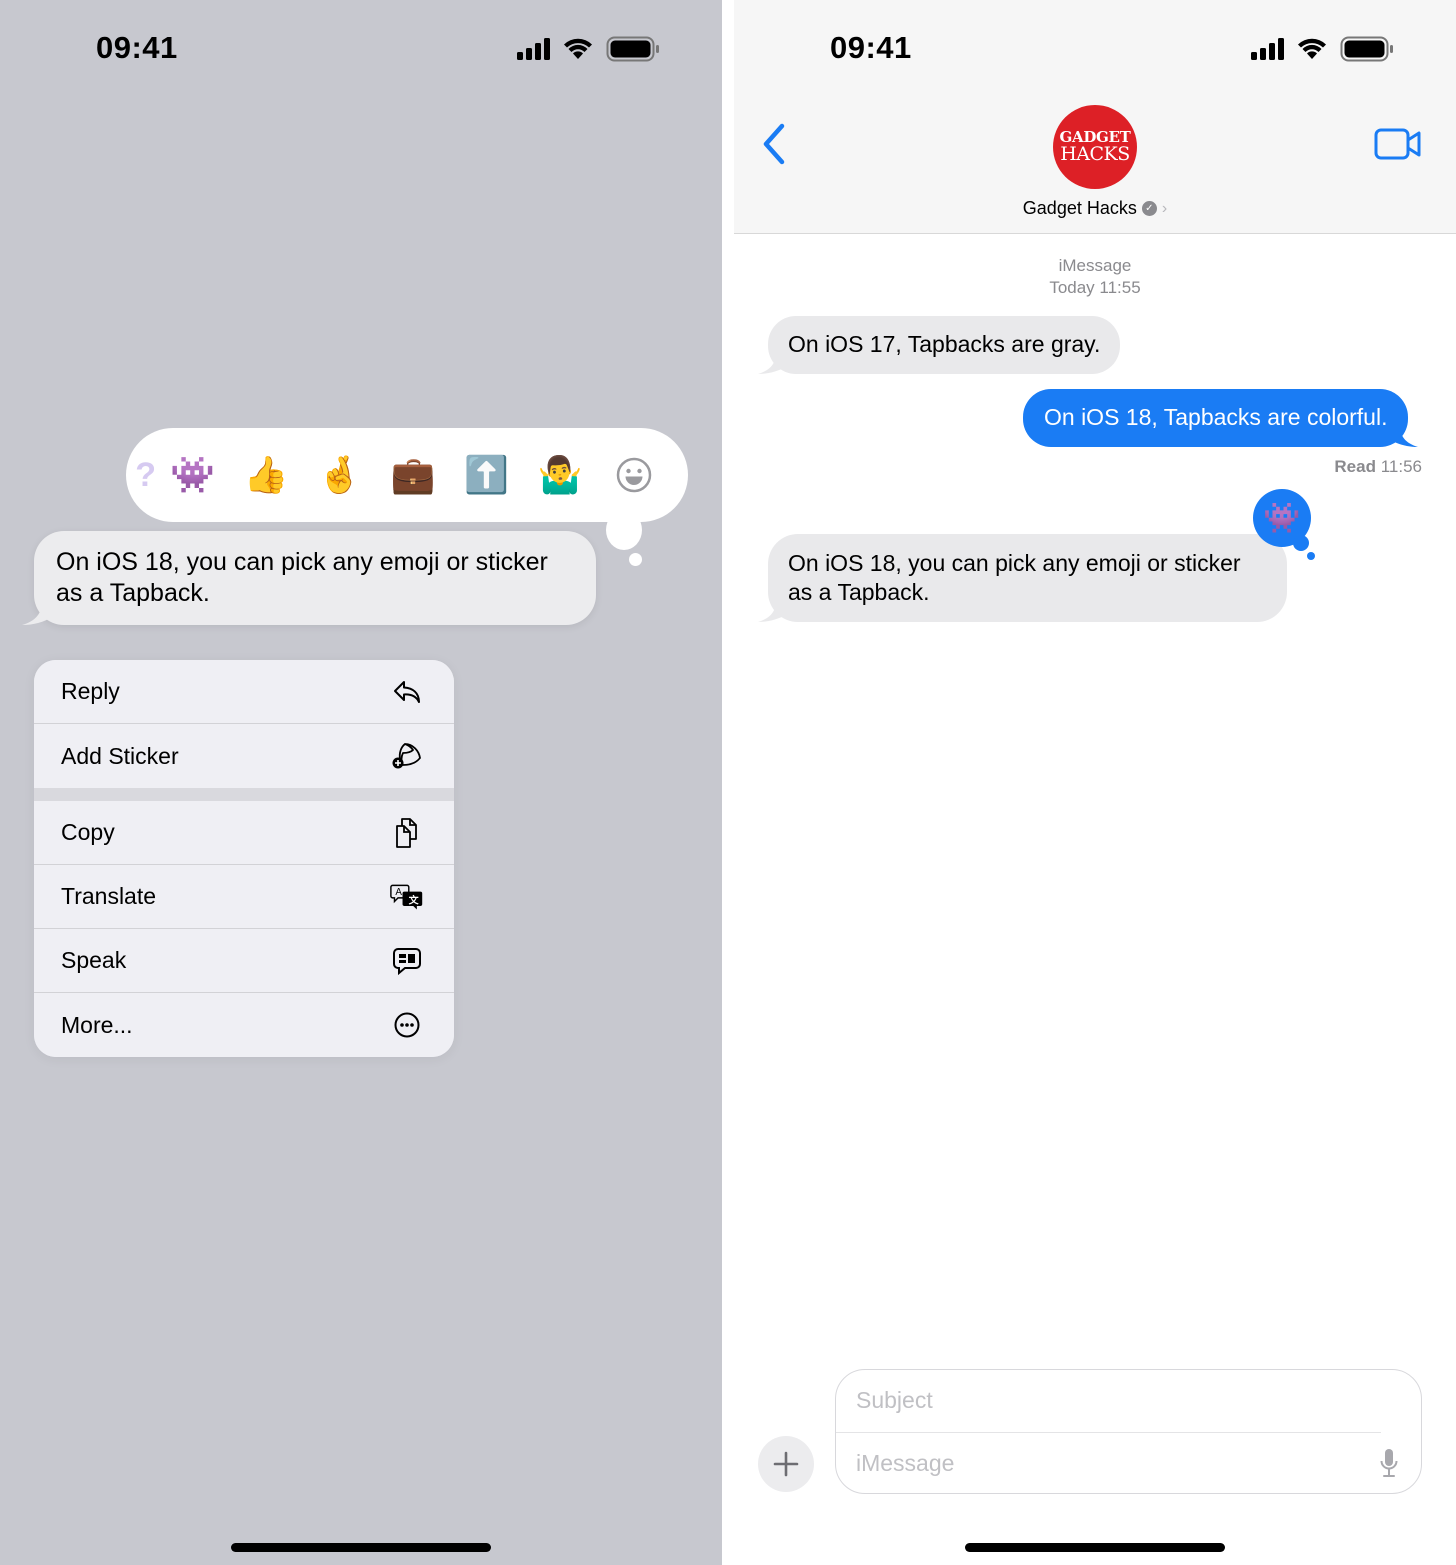 This screenshot has height=1565, width=1456. I want to click on menu-item-add-sticker: Add Sticker, so click(244, 756).